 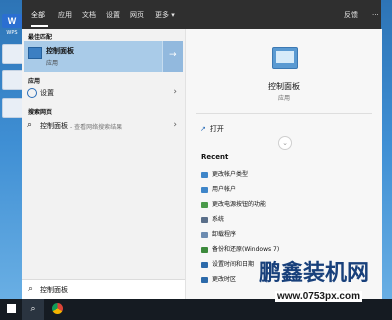 I want to click on wps-desktop-icon: W, so click(x=12, y=21).